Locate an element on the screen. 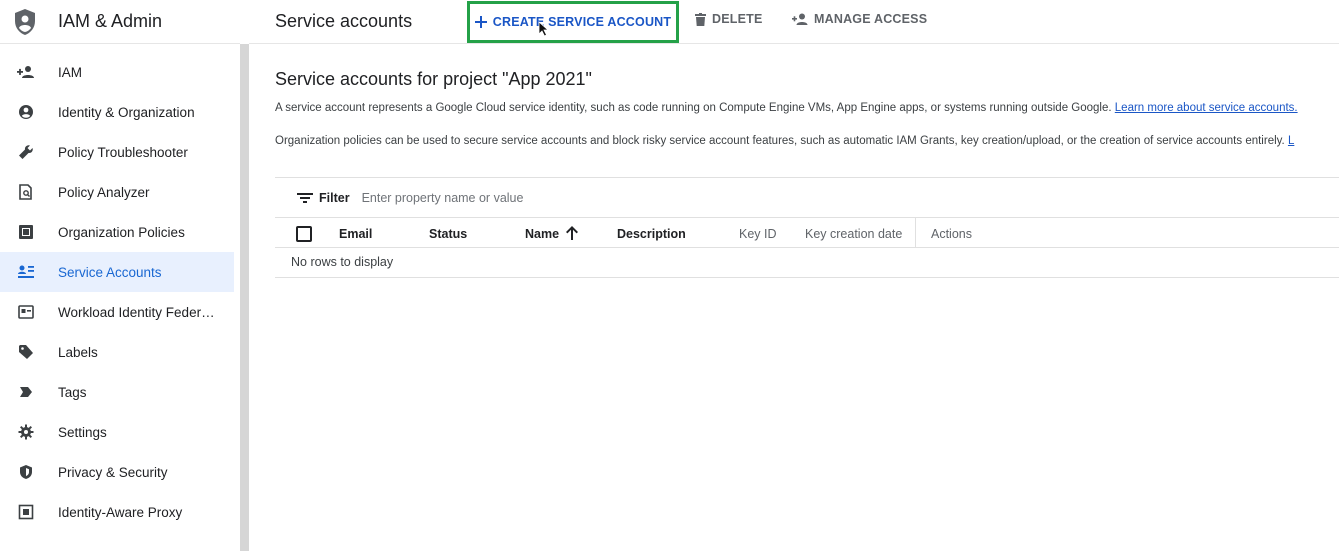 Image resolution: width=1339 pixels, height=551 pixels. sidebar-header: IAM & Admin is located at coordinates (120, 22).